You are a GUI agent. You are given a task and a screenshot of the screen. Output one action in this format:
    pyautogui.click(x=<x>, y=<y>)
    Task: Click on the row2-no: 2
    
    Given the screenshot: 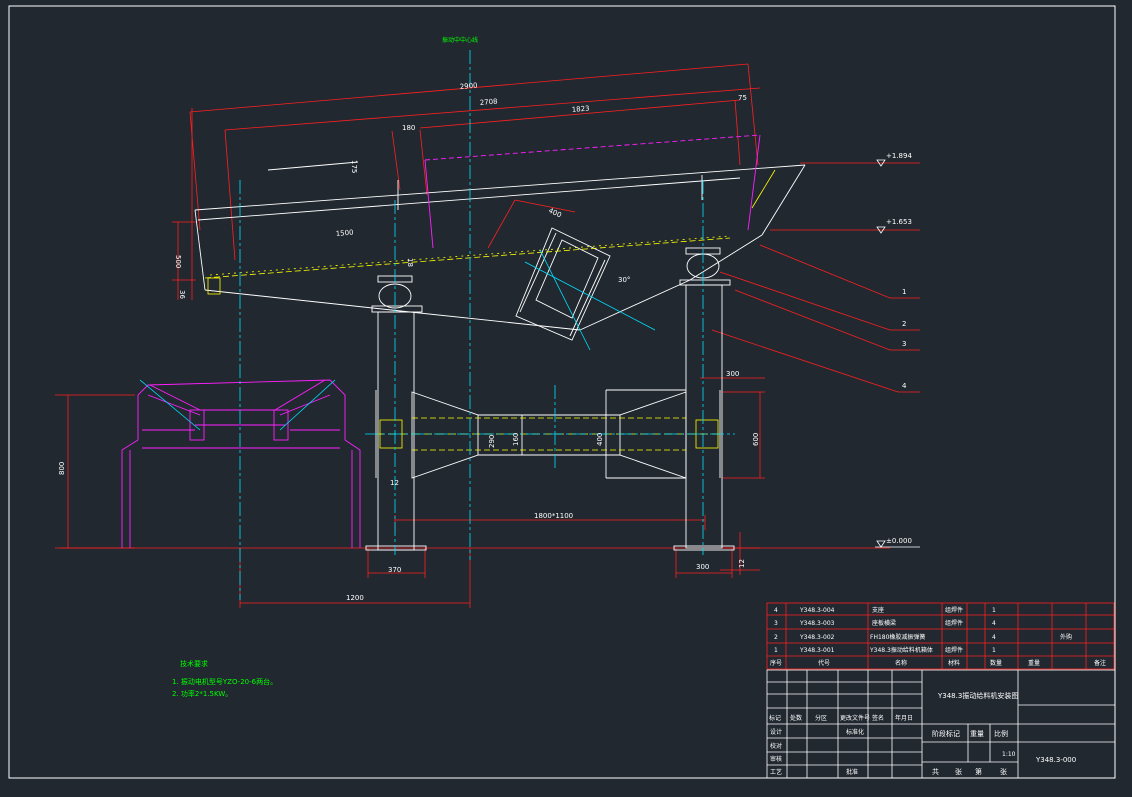 What is the action you would take?
    pyautogui.click(x=776, y=637)
    